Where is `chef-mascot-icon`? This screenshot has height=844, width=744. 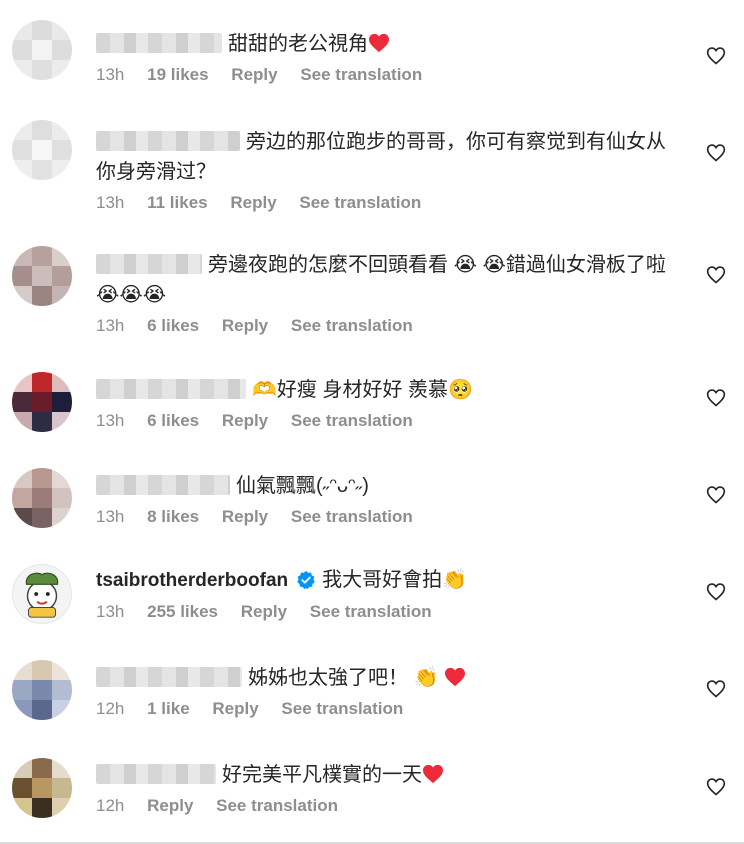
chef-mascot-icon is located at coordinates (42, 595).